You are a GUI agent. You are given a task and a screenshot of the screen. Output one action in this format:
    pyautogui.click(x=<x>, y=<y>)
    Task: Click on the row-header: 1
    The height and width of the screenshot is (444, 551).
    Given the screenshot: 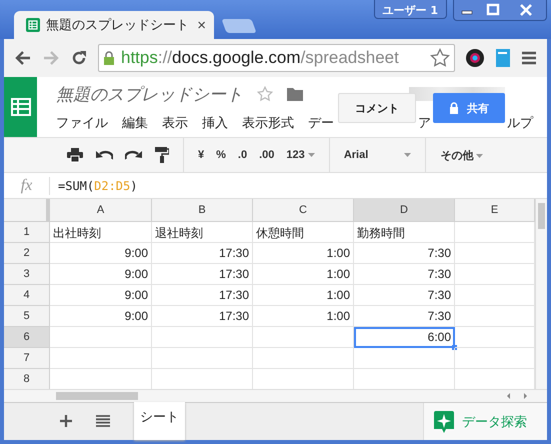 What is the action you would take?
    pyautogui.click(x=27, y=232)
    